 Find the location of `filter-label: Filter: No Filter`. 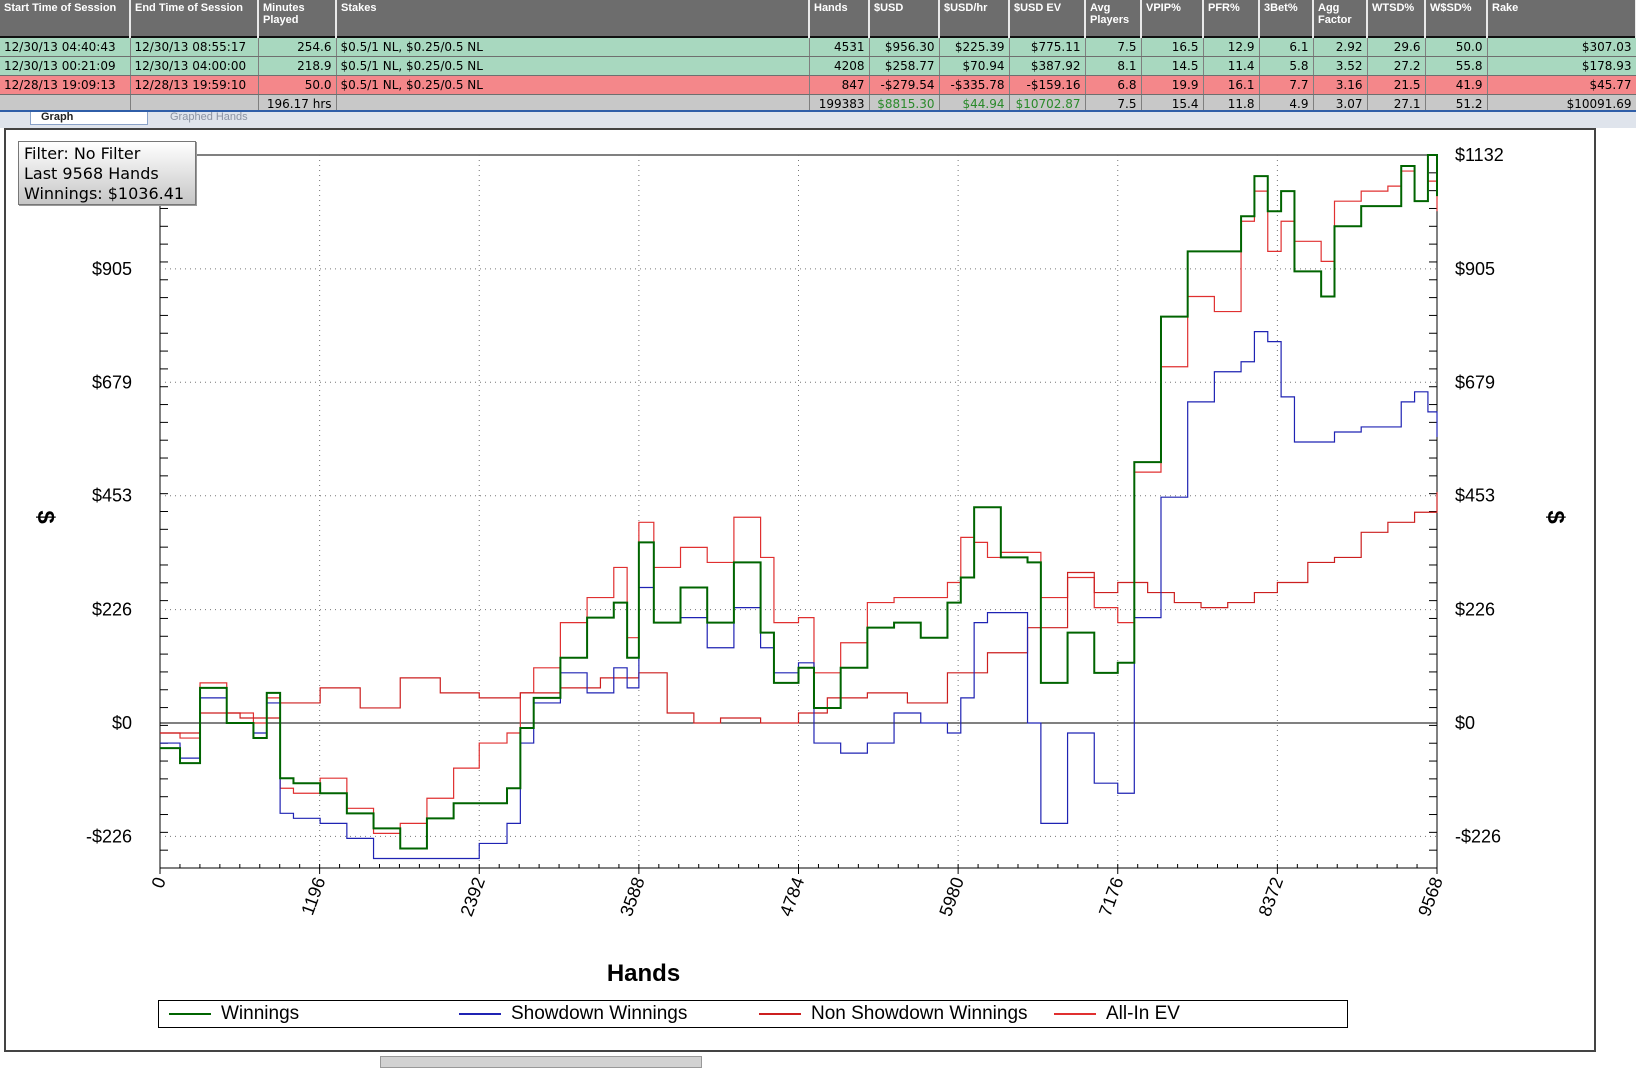

filter-label: Filter: No Filter is located at coordinates (82, 153).